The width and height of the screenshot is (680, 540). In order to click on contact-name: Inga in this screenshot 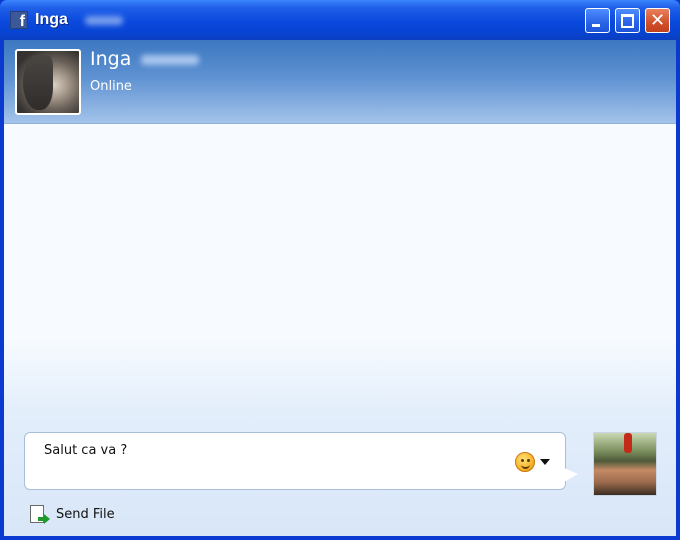, I will do `click(111, 59)`.